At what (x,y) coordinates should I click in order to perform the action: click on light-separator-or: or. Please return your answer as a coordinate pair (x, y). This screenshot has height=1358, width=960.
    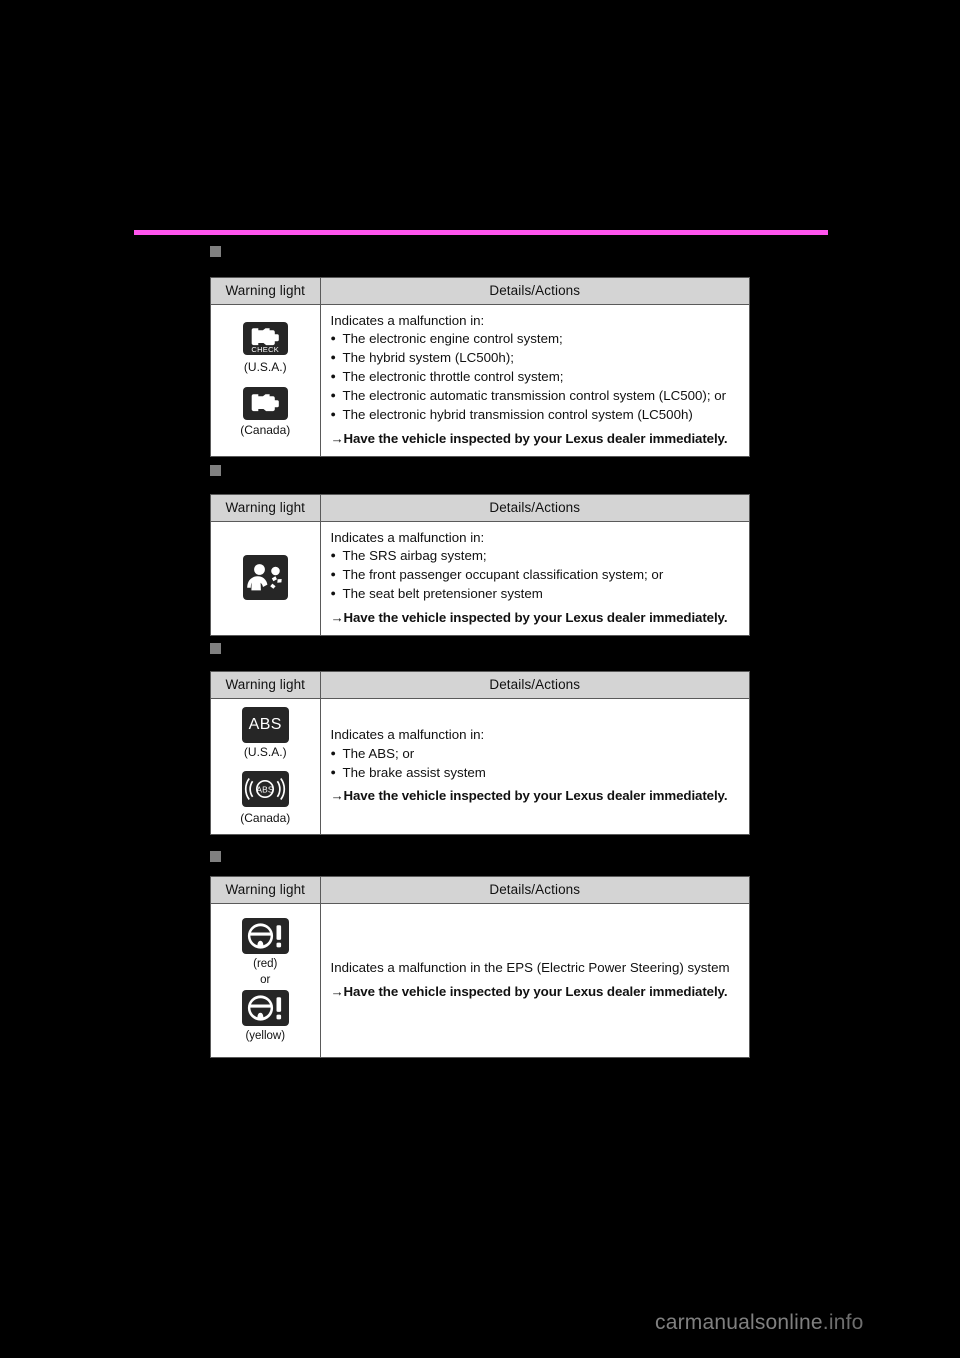
    Looking at the image, I should click on (265, 979).